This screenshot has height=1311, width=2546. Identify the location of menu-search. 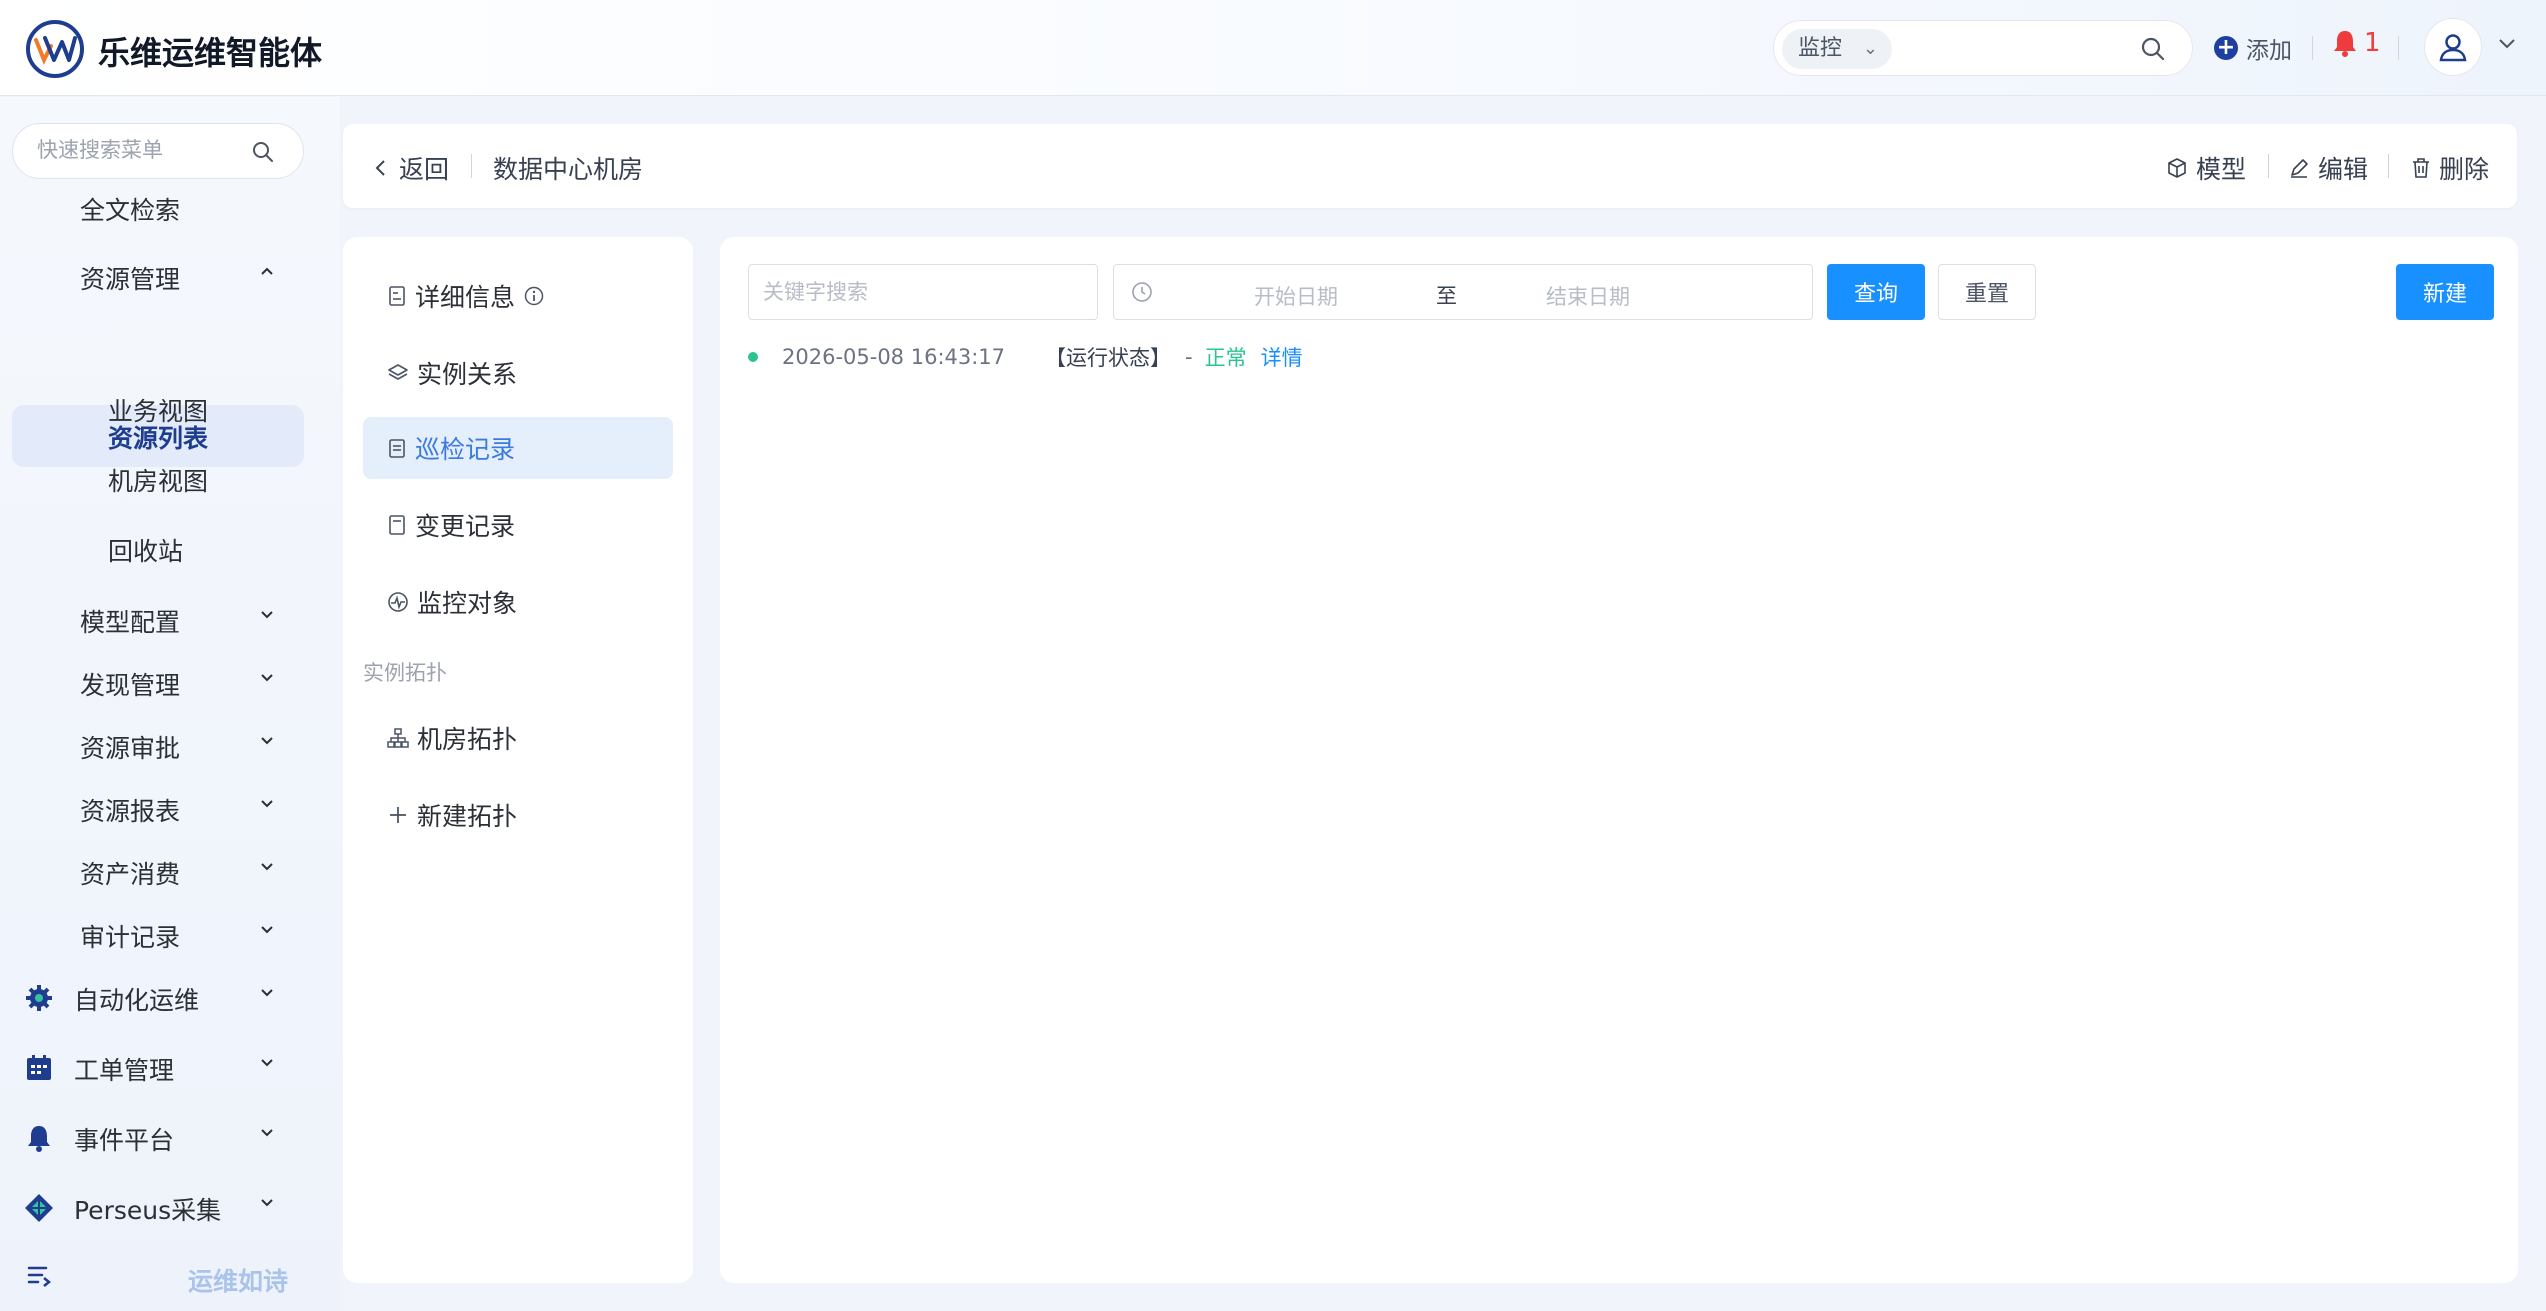
(158, 151).